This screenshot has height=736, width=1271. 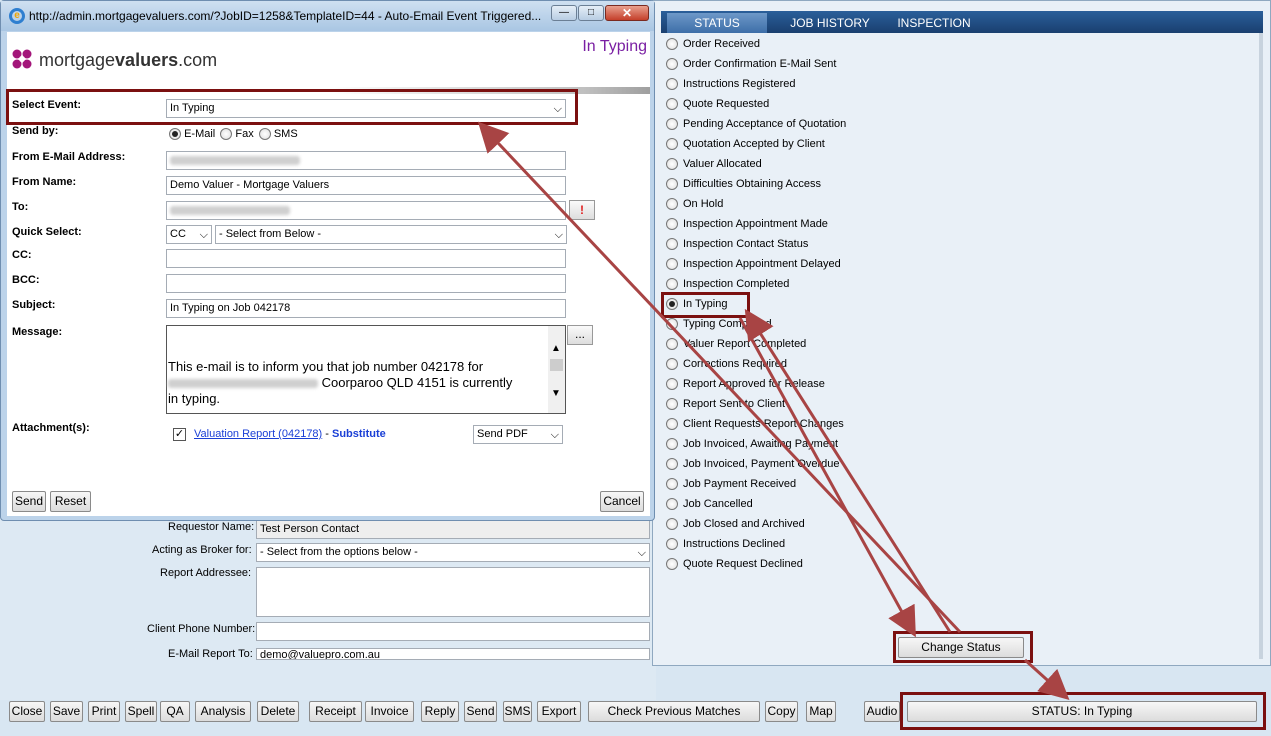 I want to click on arrow-to-in-typing, so click(x=848, y=470).